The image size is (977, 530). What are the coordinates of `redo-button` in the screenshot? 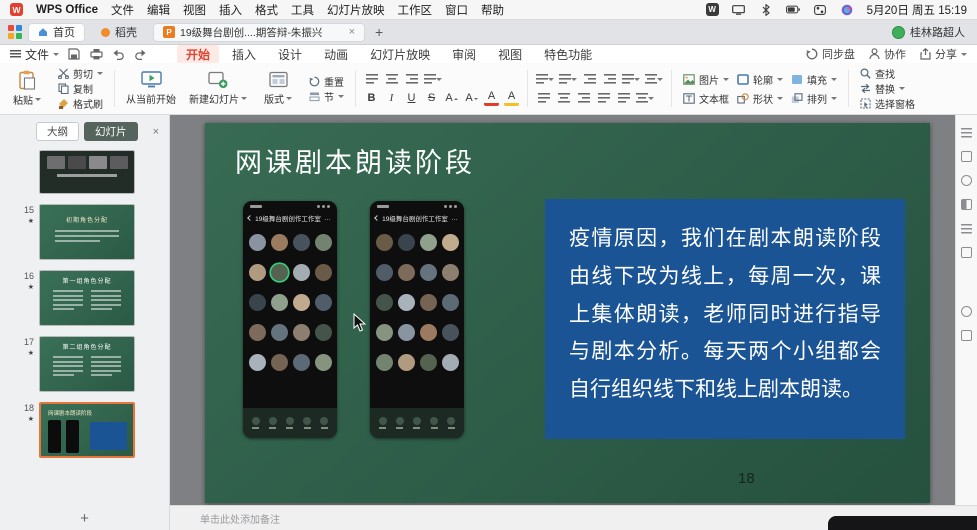 It's located at (140, 54).